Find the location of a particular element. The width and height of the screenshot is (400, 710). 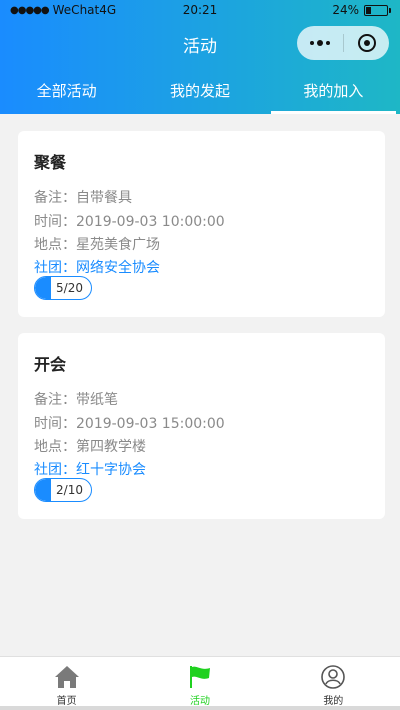

battery-percent: 24% is located at coordinates (345, 10).